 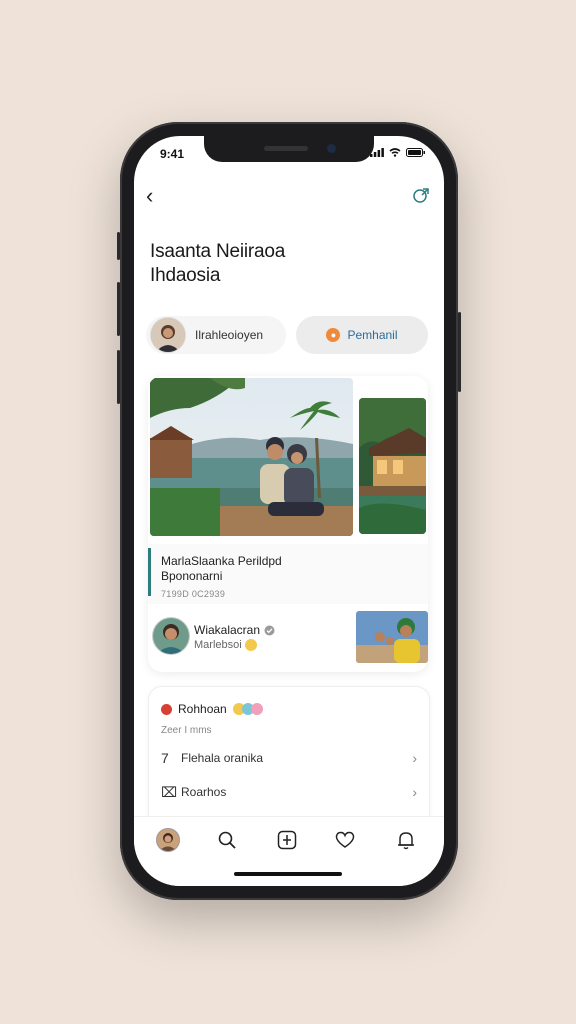 What do you see at coordinates (118, 377) in the screenshot?
I see `volume-down-button` at bounding box center [118, 377].